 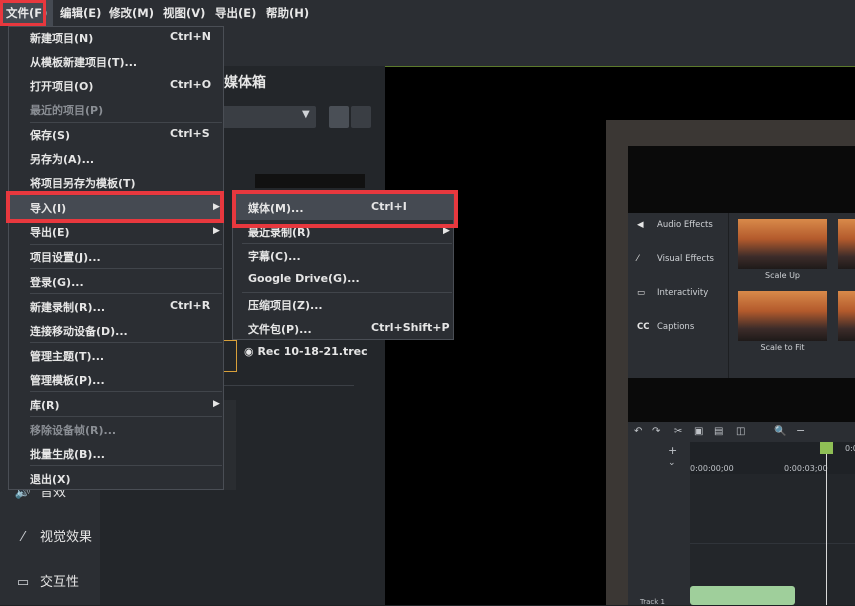 I want to click on shortcut: Ctrl+O, so click(x=191, y=84).